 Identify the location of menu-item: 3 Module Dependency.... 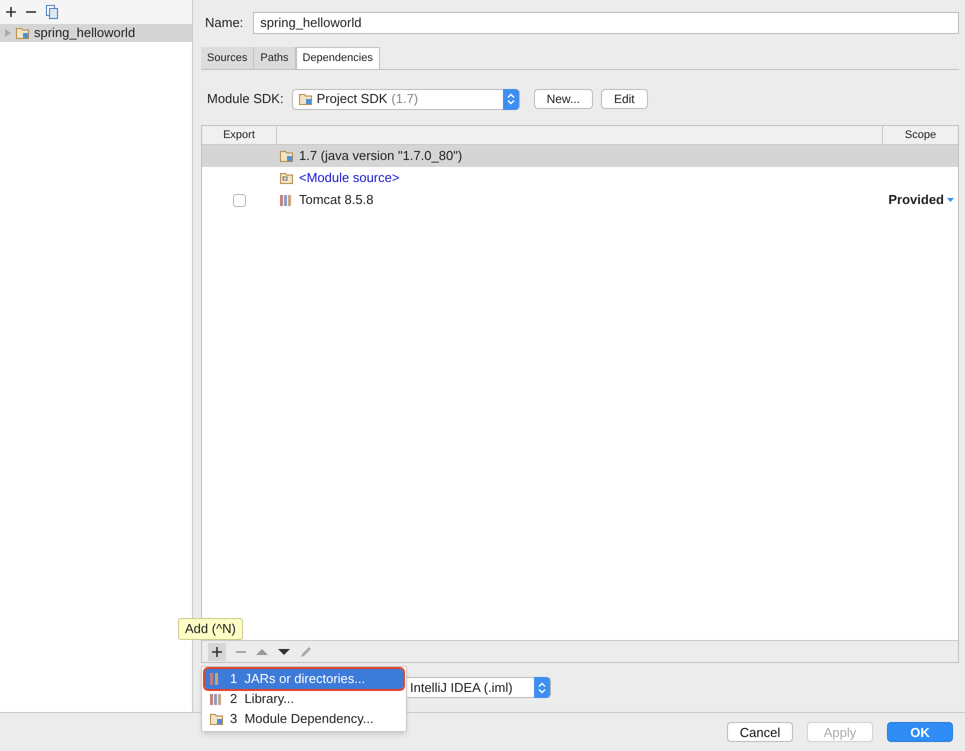
(304, 719).